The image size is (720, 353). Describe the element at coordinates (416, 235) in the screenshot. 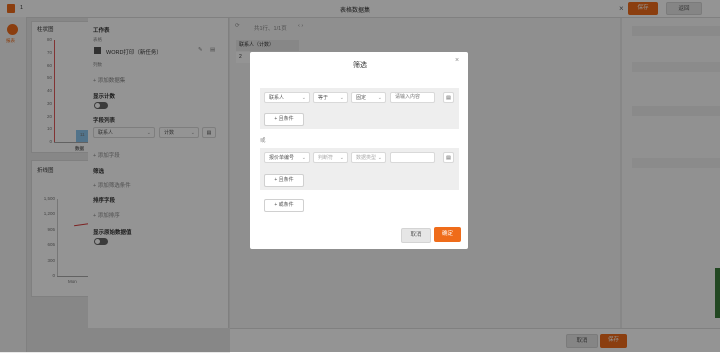

I see `modal-cancel-button: 取消` at that location.